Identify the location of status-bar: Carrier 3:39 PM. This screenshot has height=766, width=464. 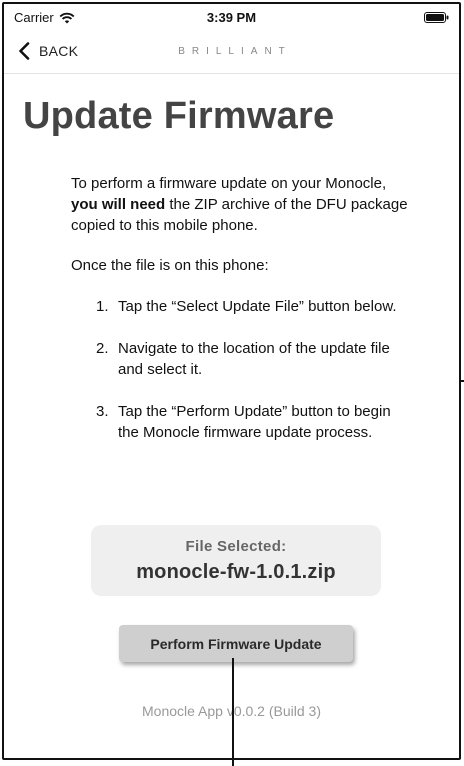
(231, 18).